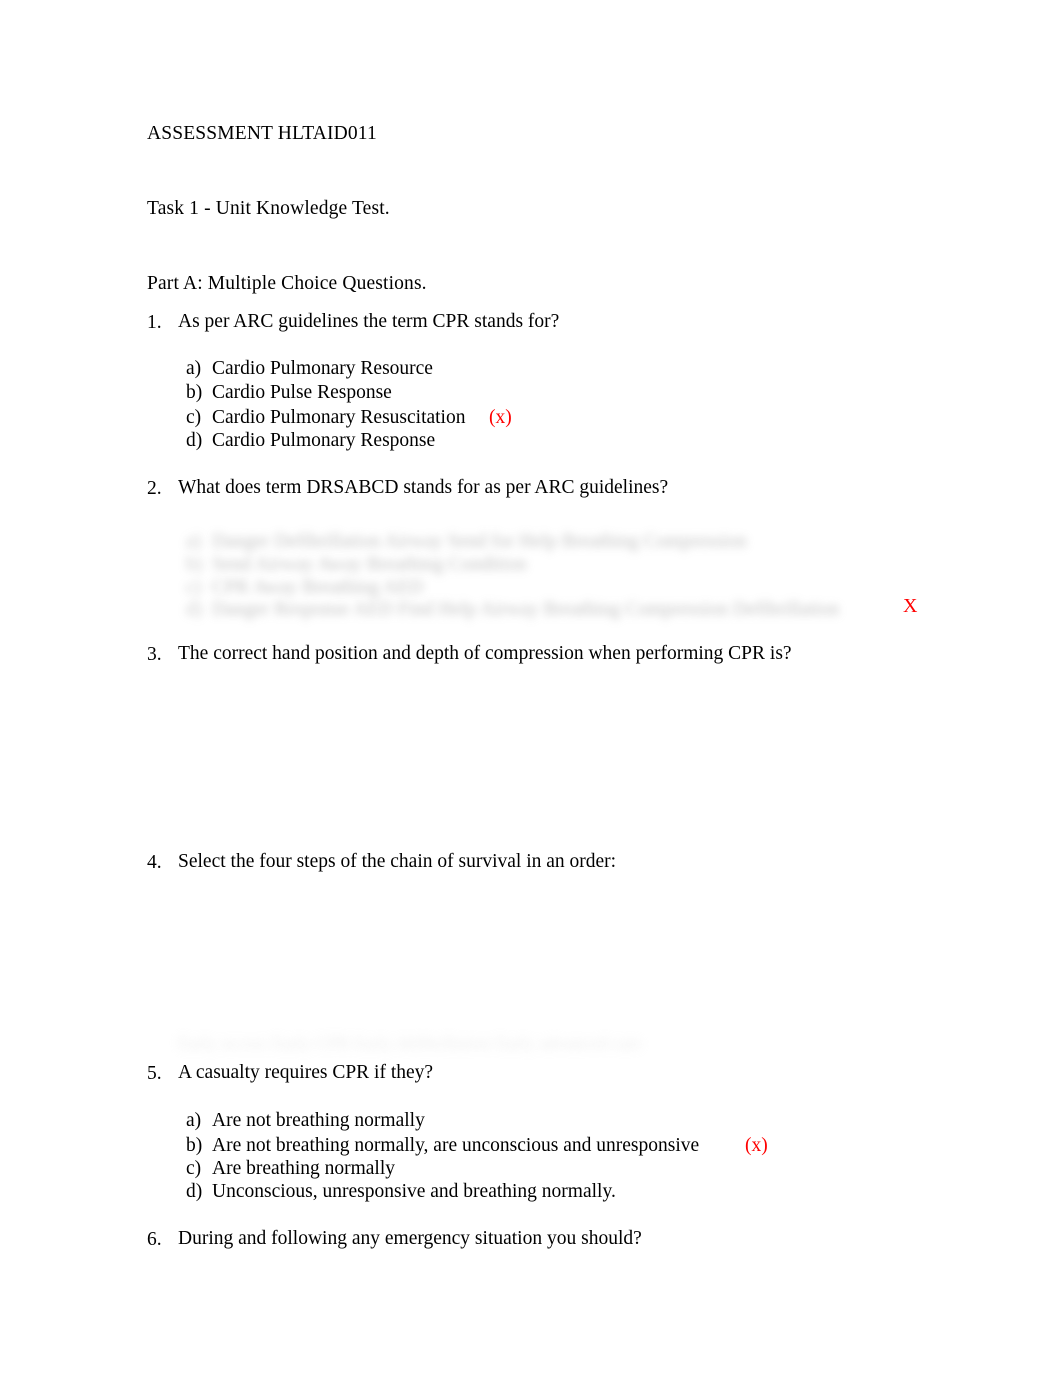  Describe the element at coordinates (194, 440) in the screenshot. I see `question-1-option-d-letter: d)` at that location.